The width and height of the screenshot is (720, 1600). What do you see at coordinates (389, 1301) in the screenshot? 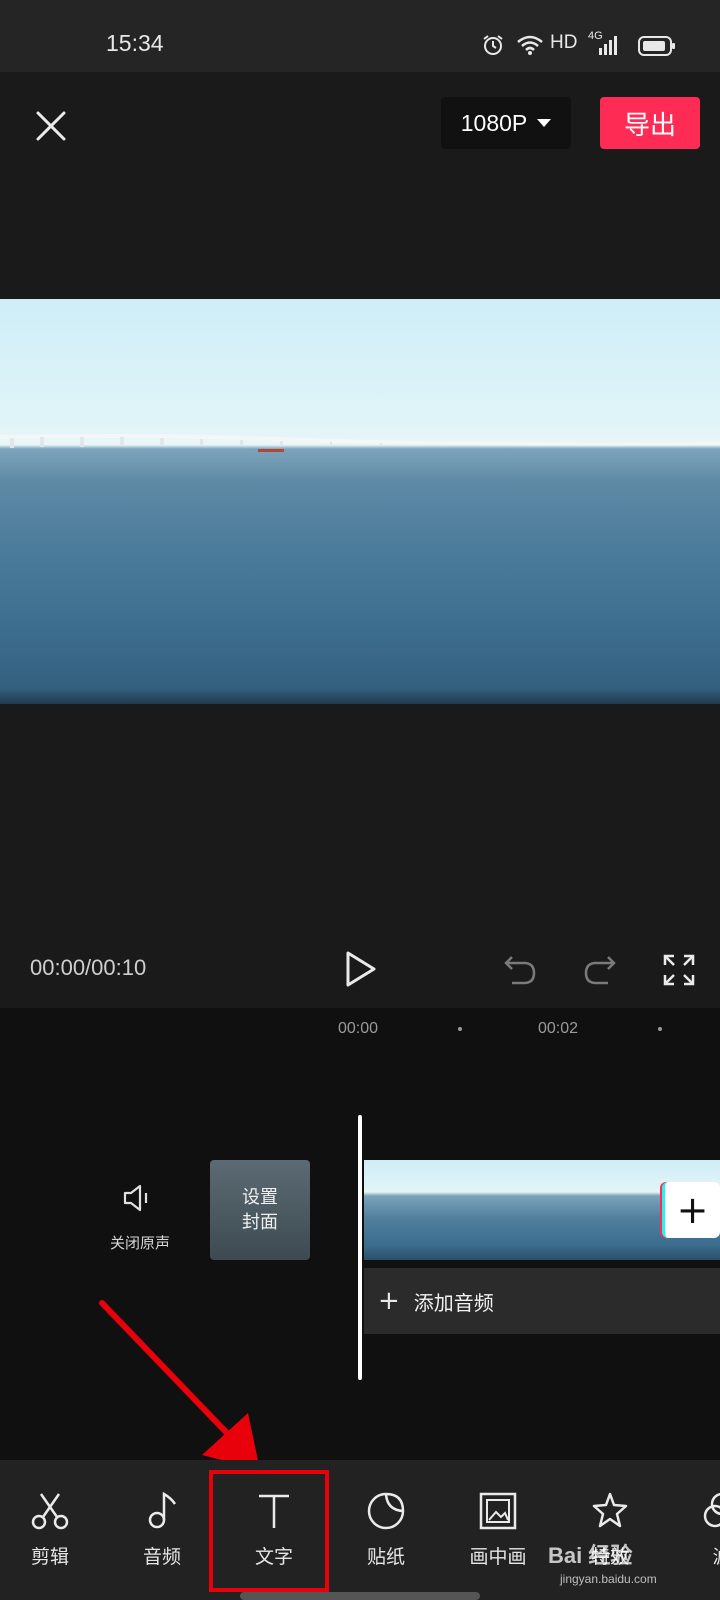
I see `plus-icon: +` at bounding box center [389, 1301].